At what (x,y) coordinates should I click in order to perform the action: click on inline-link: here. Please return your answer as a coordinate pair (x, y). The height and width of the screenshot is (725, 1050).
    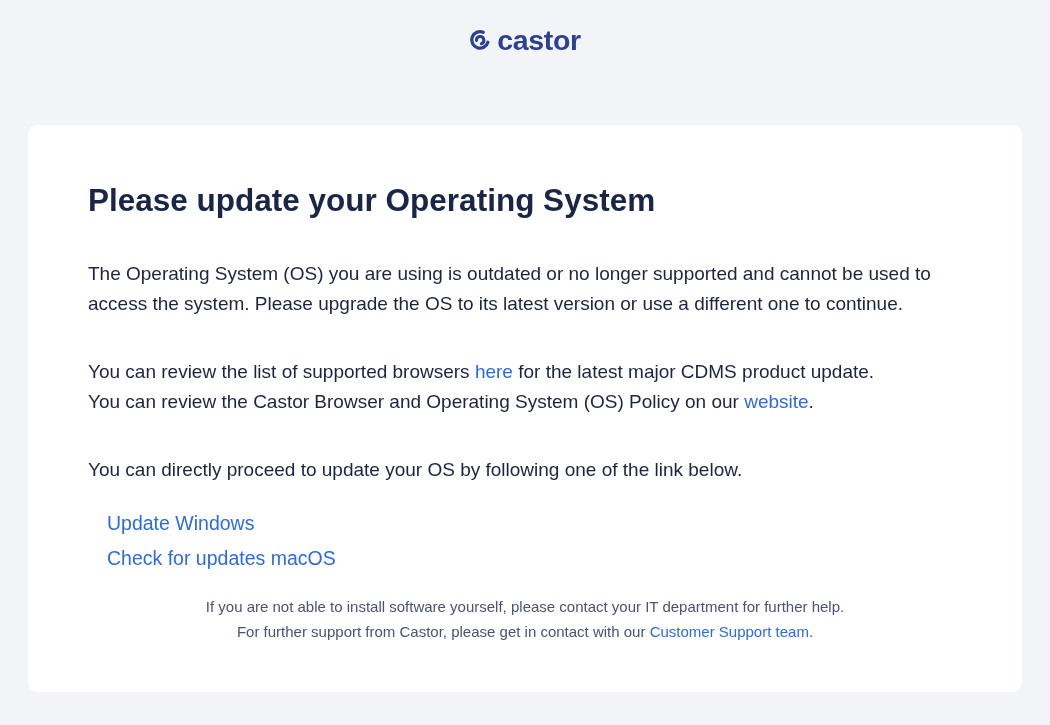
    Looking at the image, I should click on (493, 371).